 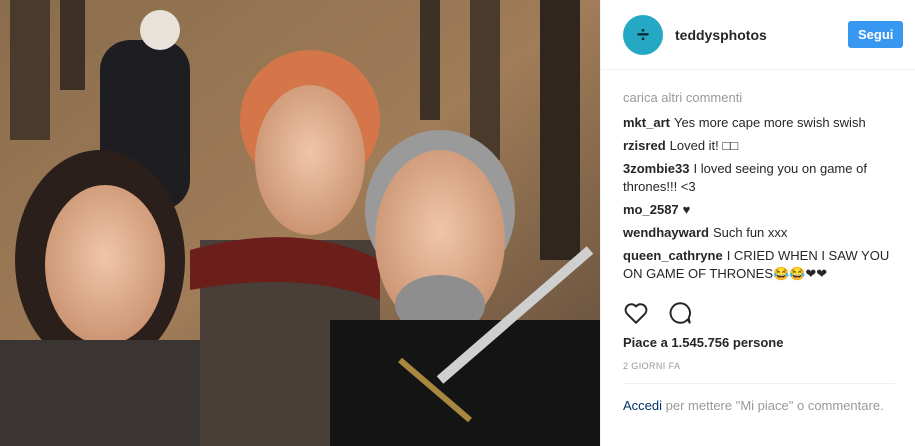 I want to click on post-actions, so click(x=658, y=313).